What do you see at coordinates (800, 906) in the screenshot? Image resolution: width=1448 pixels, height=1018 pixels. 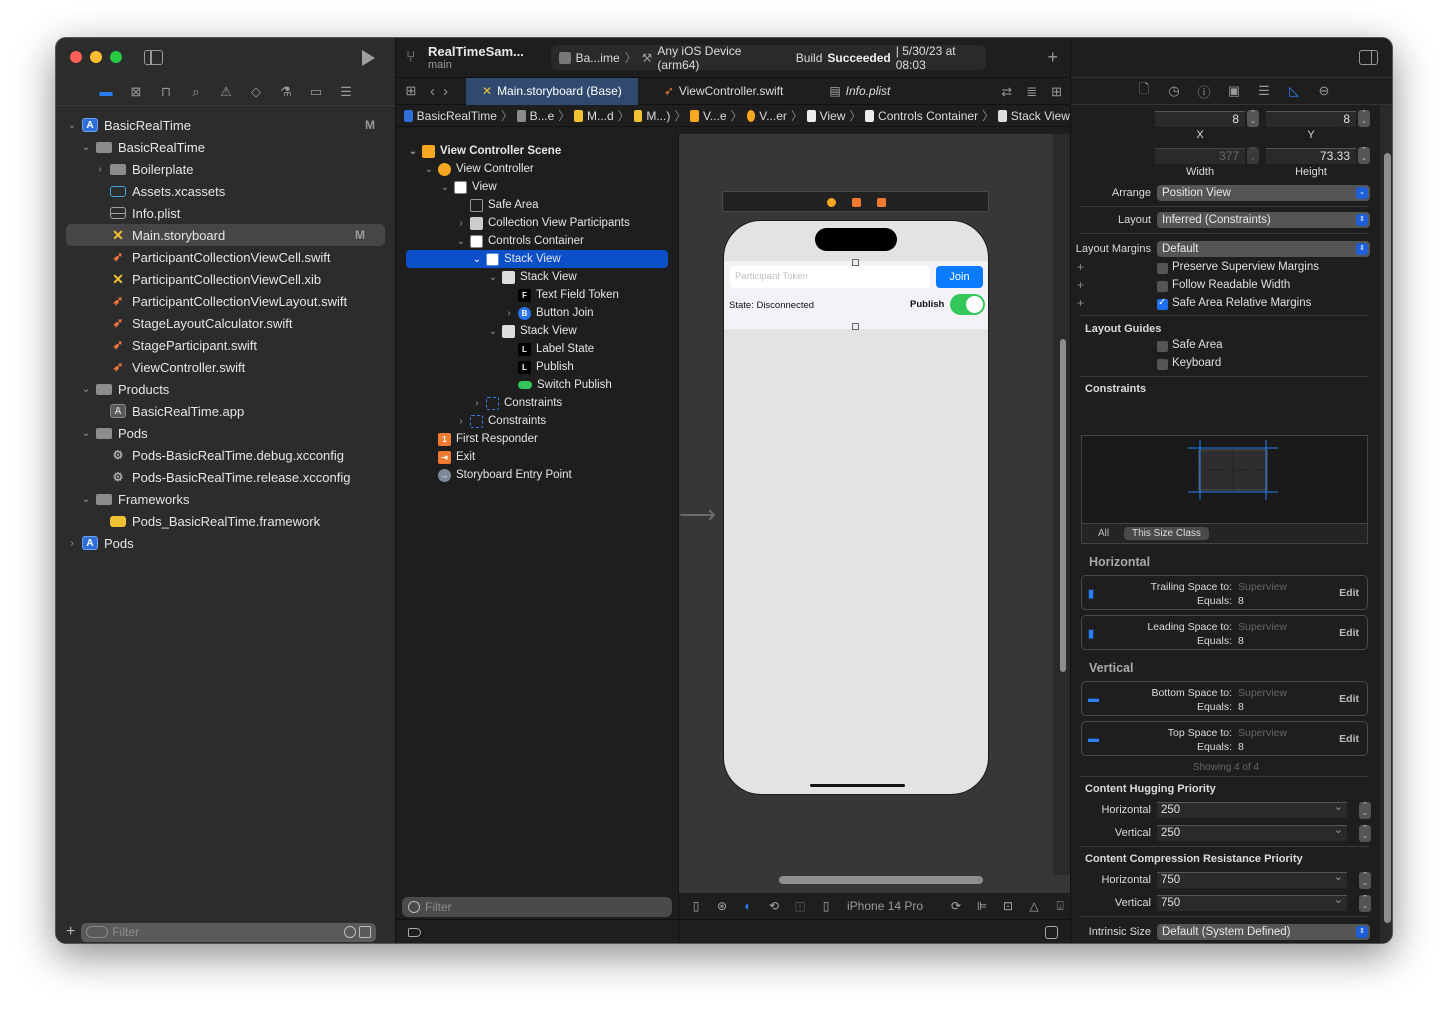 I see `split-view-icon: ◫` at bounding box center [800, 906].